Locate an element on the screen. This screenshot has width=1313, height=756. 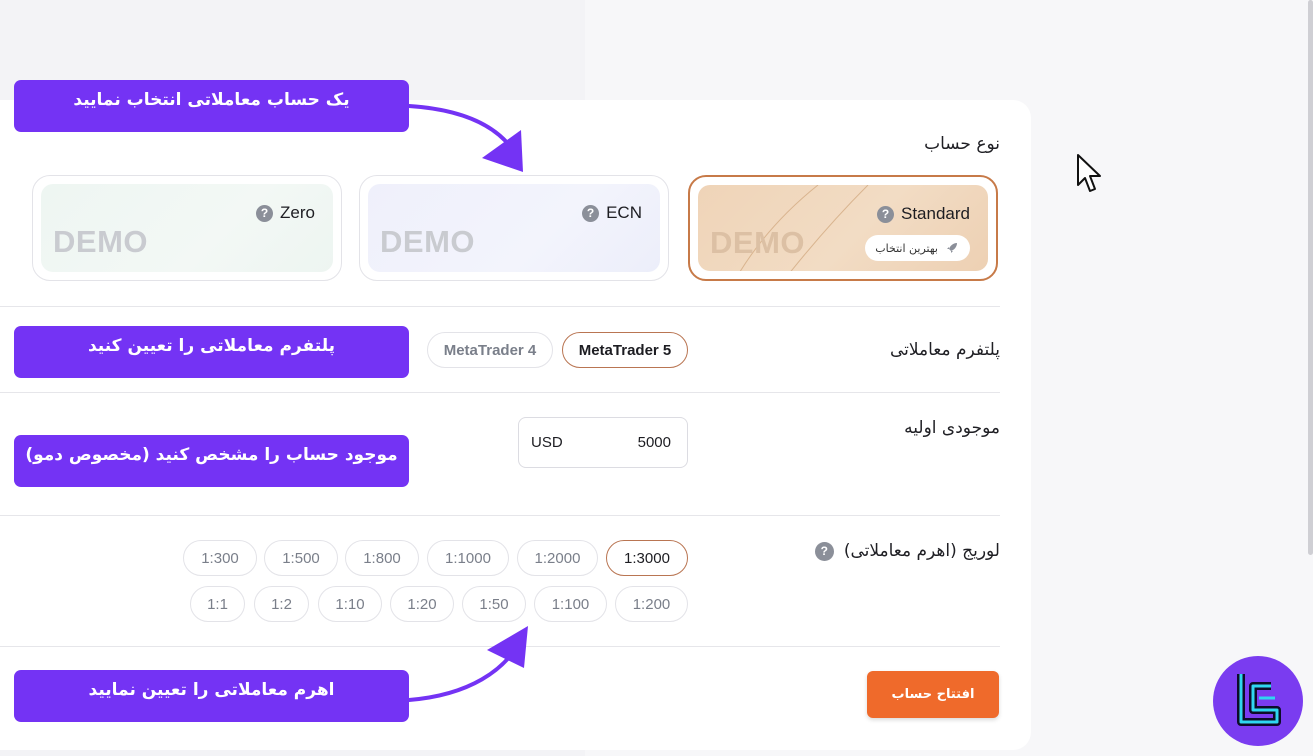
platform-mt5: MetaTrader 5 is located at coordinates (625, 350).